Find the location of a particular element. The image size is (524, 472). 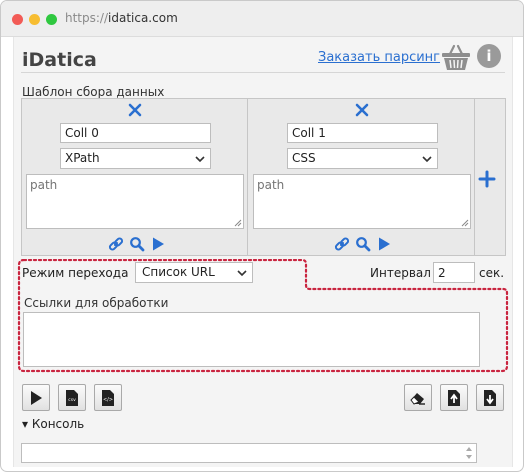

close-window-dot is located at coordinates (17, 19).